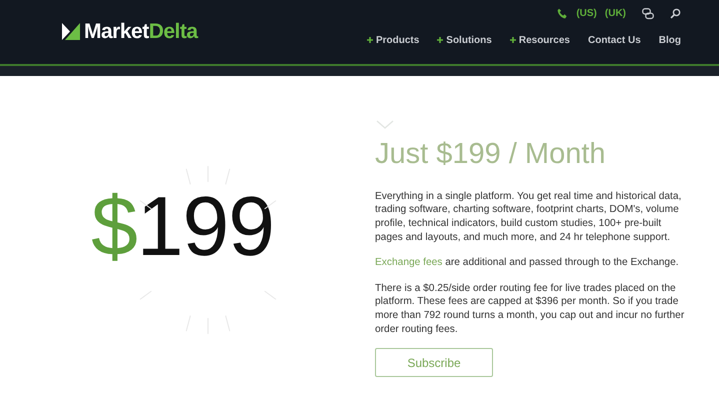 The width and height of the screenshot is (719, 405). What do you see at coordinates (385, 124) in the screenshot?
I see `chevron-icon` at bounding box center [385, 124].